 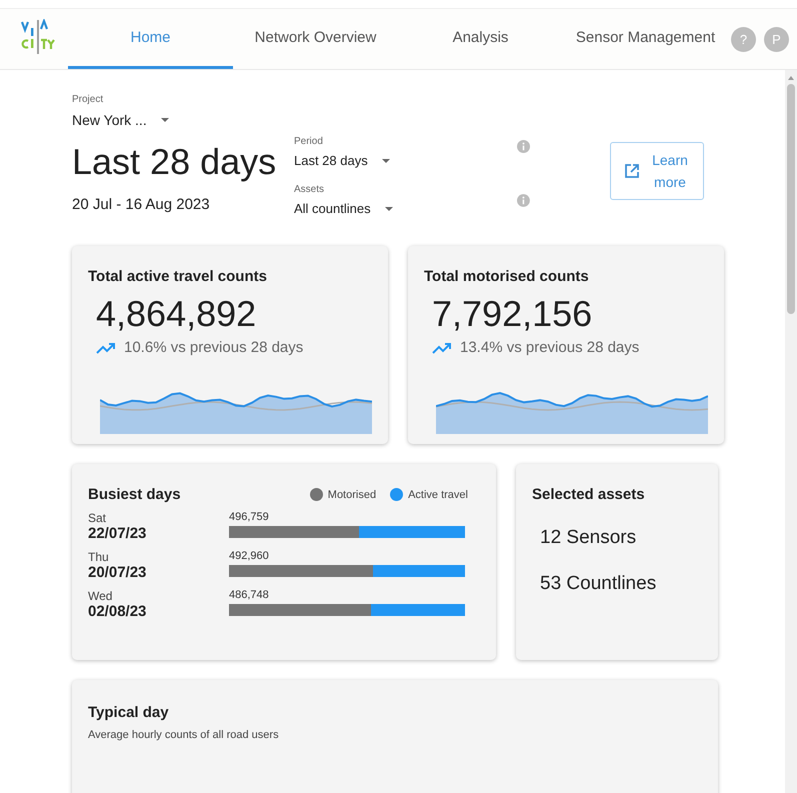 What do you see at coordinates (342, 160) in the screenshot?
I see `period-dropdown: Last 28 days` at bounding box center [342, 160].